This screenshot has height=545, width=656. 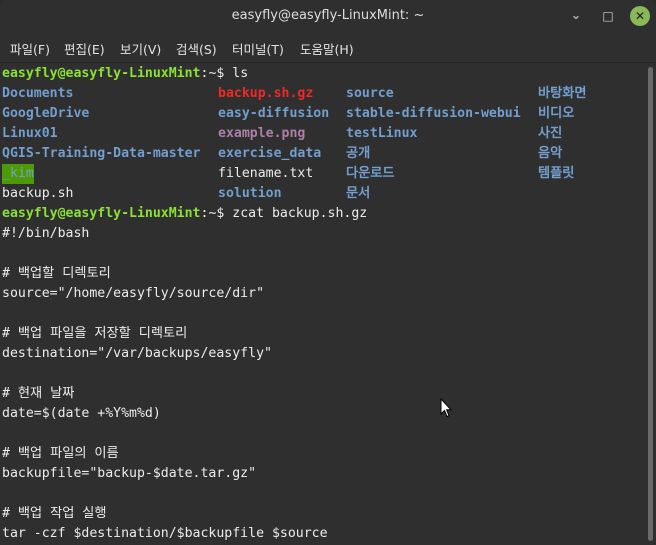 What do you see at coordinates (446, 408) in the screenshot?
I see `mouse-pointer-icon` at bounding box center [446, 408].